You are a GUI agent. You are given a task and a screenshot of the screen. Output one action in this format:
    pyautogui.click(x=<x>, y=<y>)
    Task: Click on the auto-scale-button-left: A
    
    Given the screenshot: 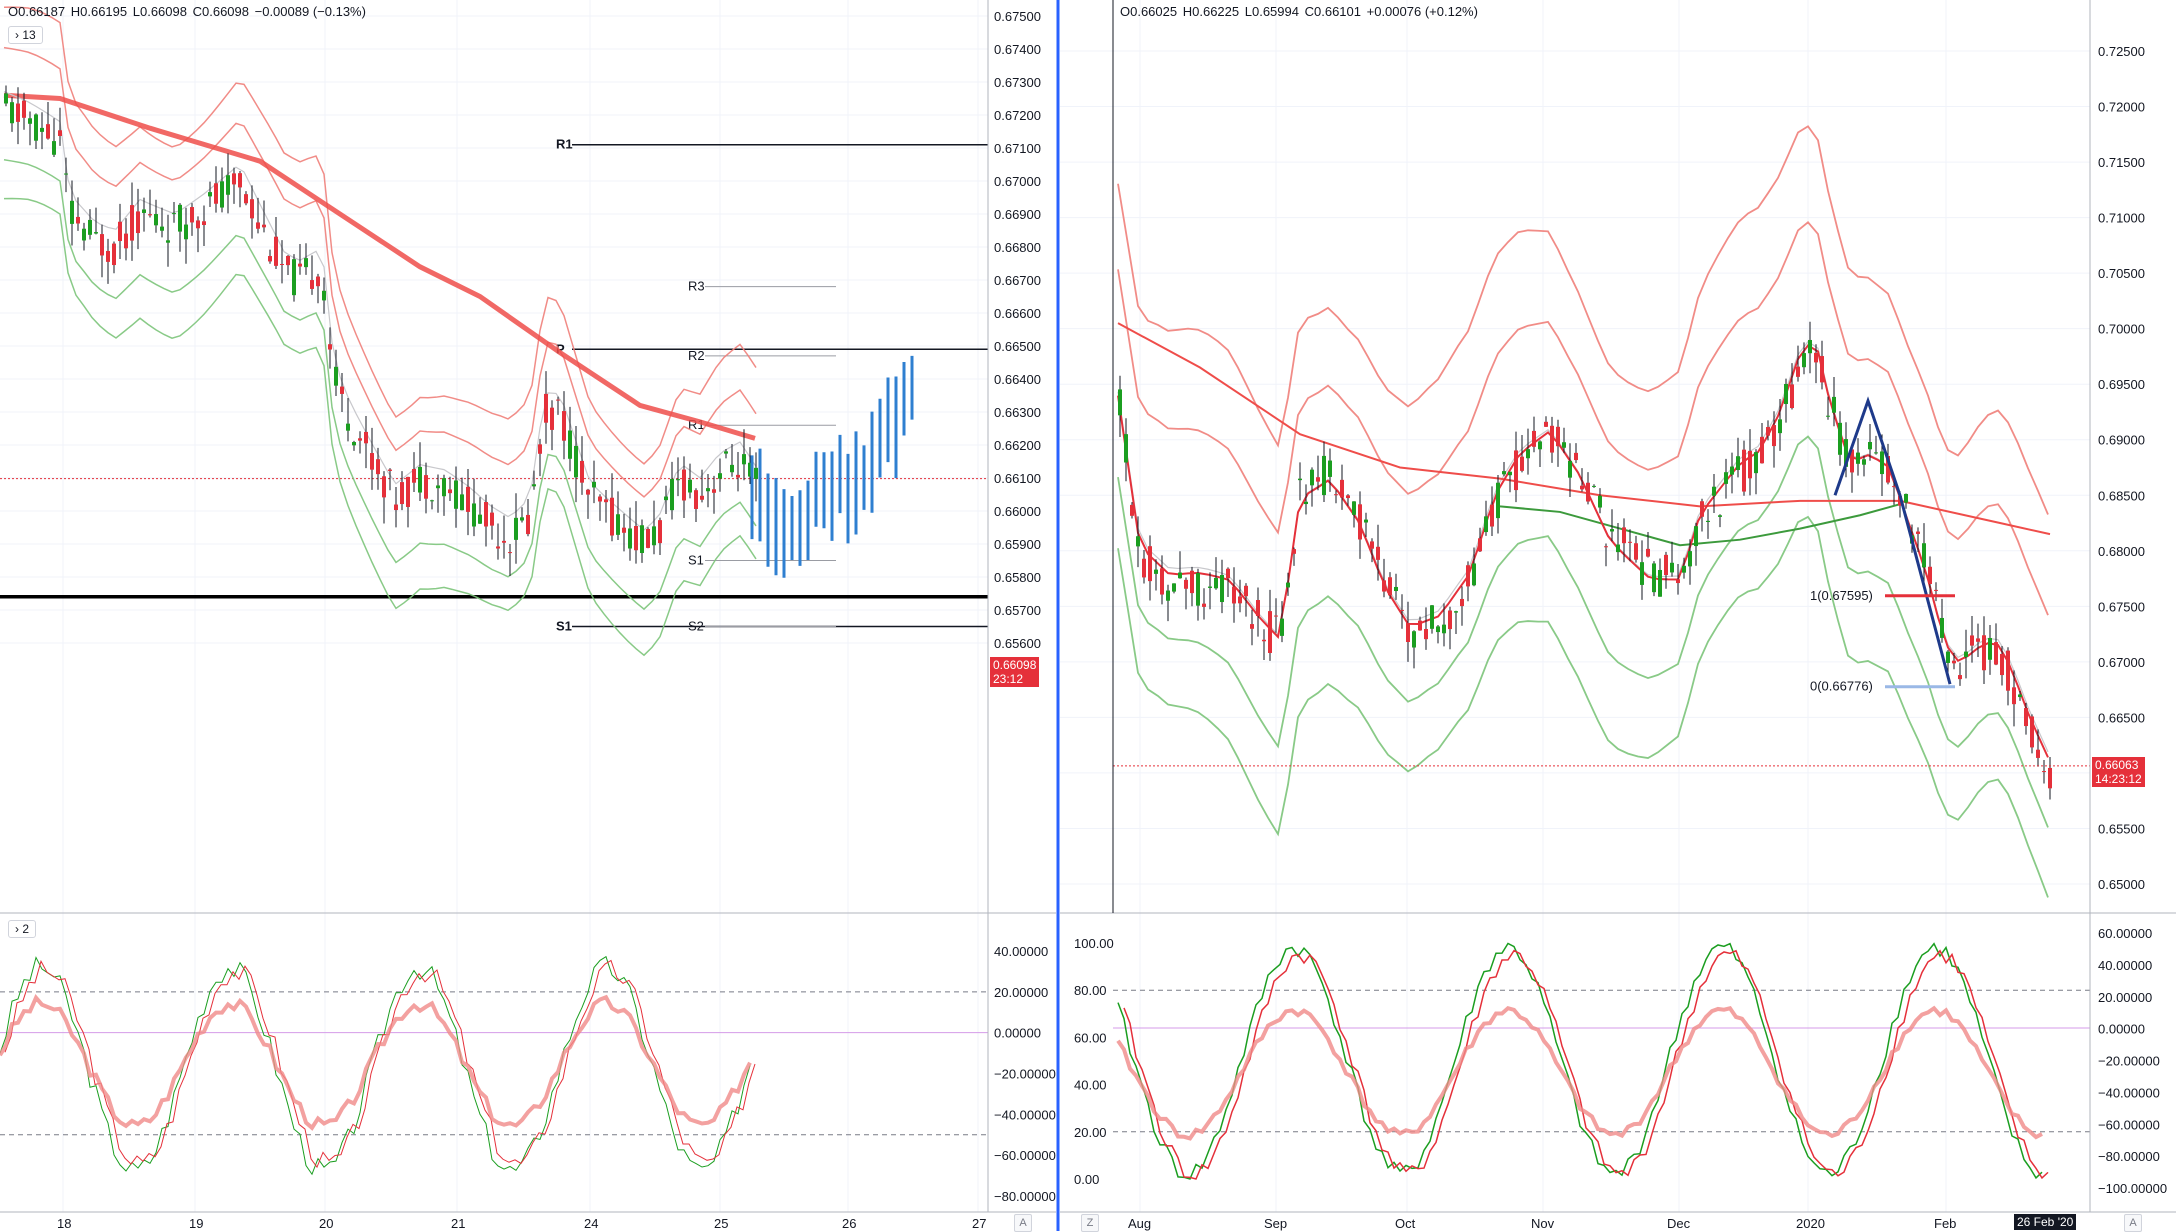 What is the action you would take?
    pyautogui.click(x=1023, y=1223)
    